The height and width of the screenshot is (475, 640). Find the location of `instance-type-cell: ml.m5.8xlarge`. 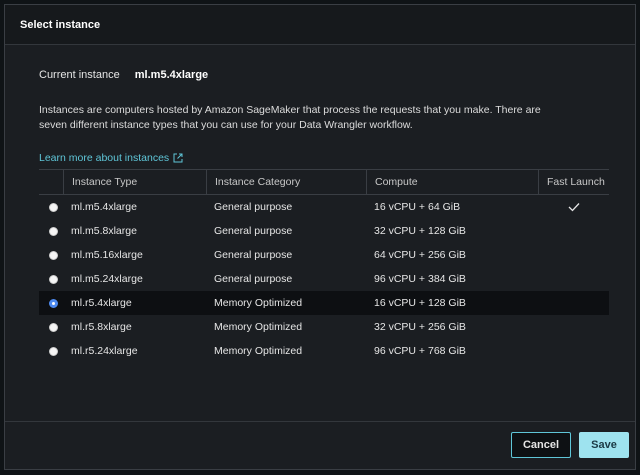

instance-type-cell: ml.m5.8xlarge is located at coordinates (104, 231).